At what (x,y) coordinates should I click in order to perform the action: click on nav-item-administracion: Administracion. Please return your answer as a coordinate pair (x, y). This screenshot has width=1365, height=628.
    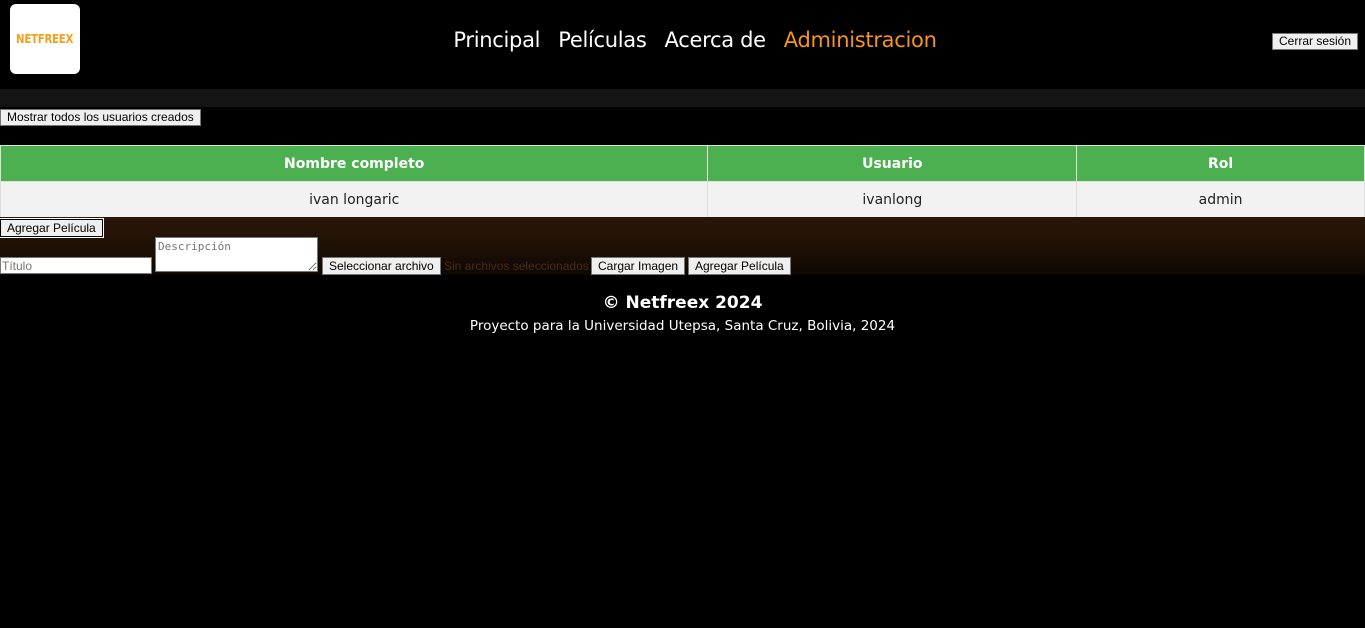
    Looking at the image, I should click on (860, 40).